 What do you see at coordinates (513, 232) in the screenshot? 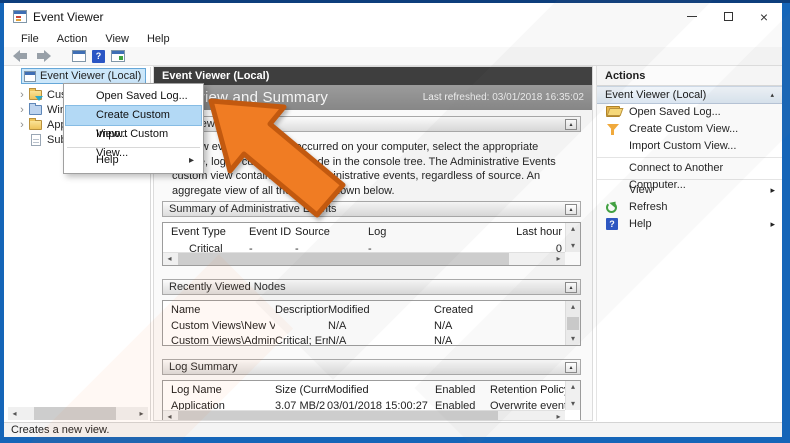
I see `column-header: Last hour` at bounding box center [513, 232].